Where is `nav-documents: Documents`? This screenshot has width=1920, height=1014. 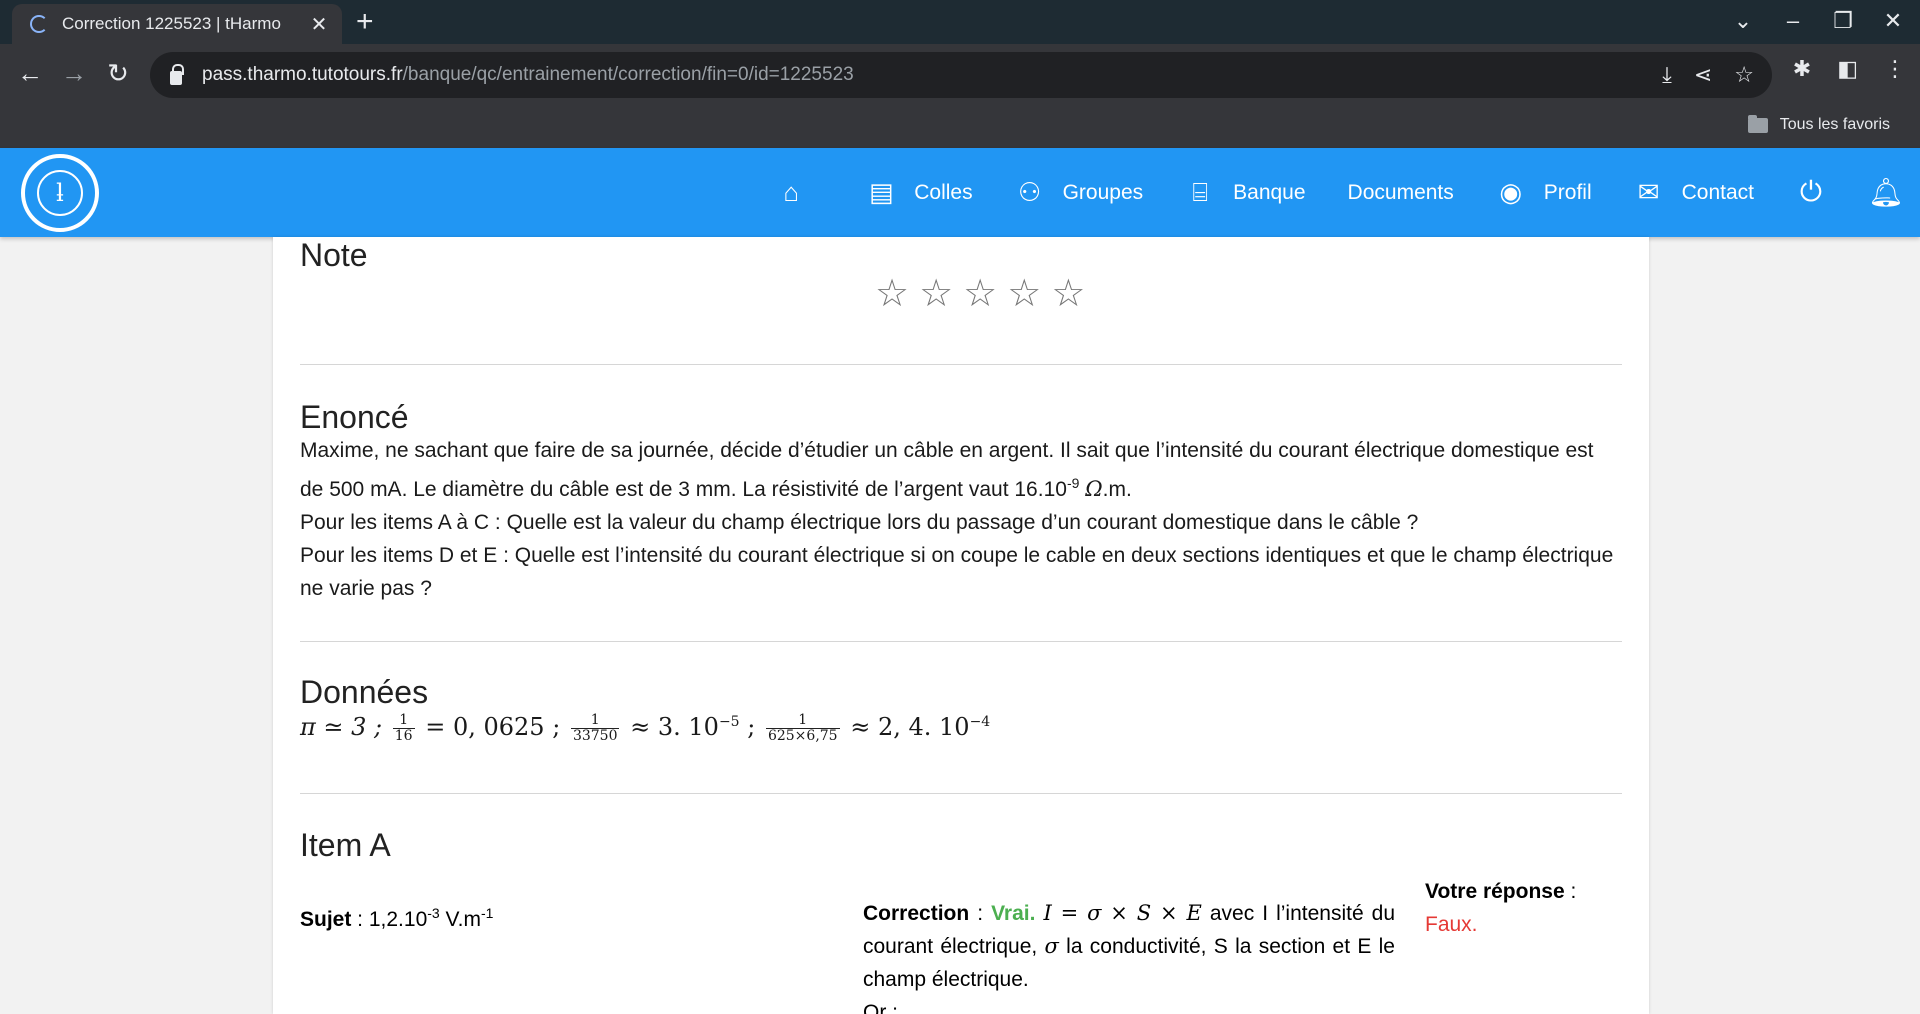
nav-documents: Documents is located at coordinates (1401, 193).